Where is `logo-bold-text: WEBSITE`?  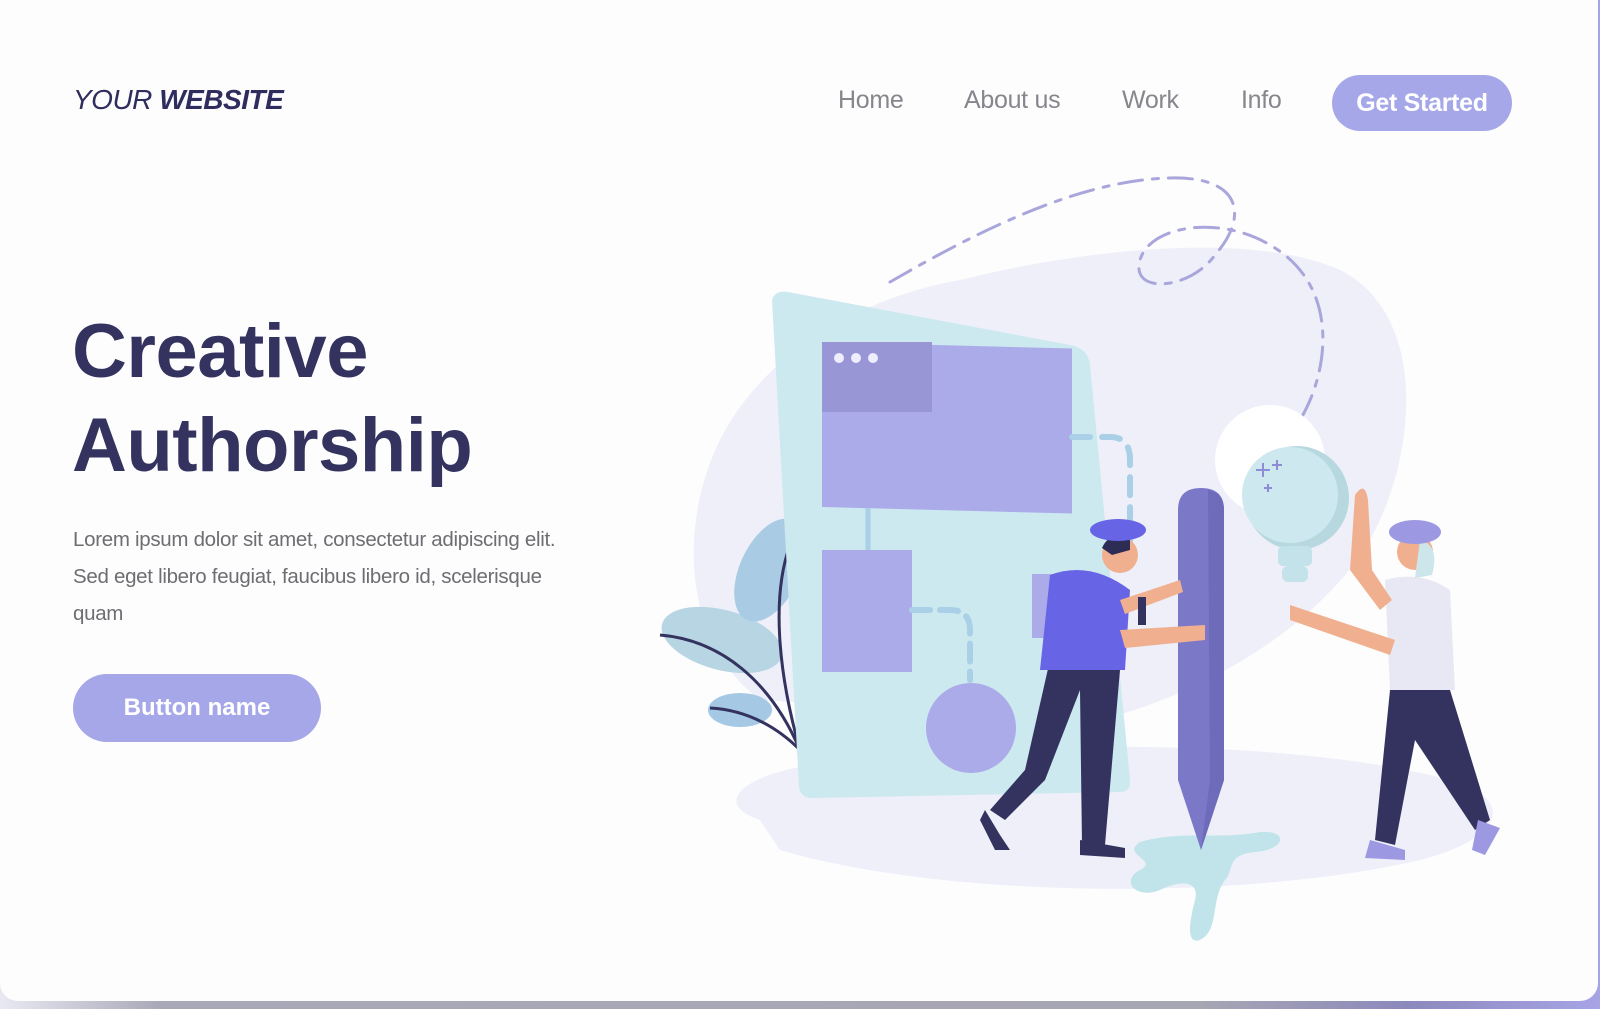 logo-bold-text: WEBSITE is located at coordinates (221, 99).